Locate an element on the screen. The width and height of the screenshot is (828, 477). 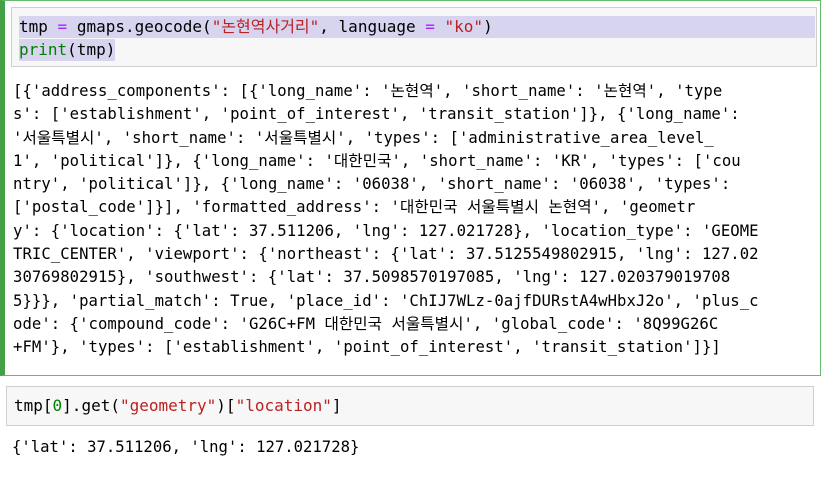
cell-2-output: {'lat': 37.511206, 'lng': 127.021728} is located at coordinates (186, 447).